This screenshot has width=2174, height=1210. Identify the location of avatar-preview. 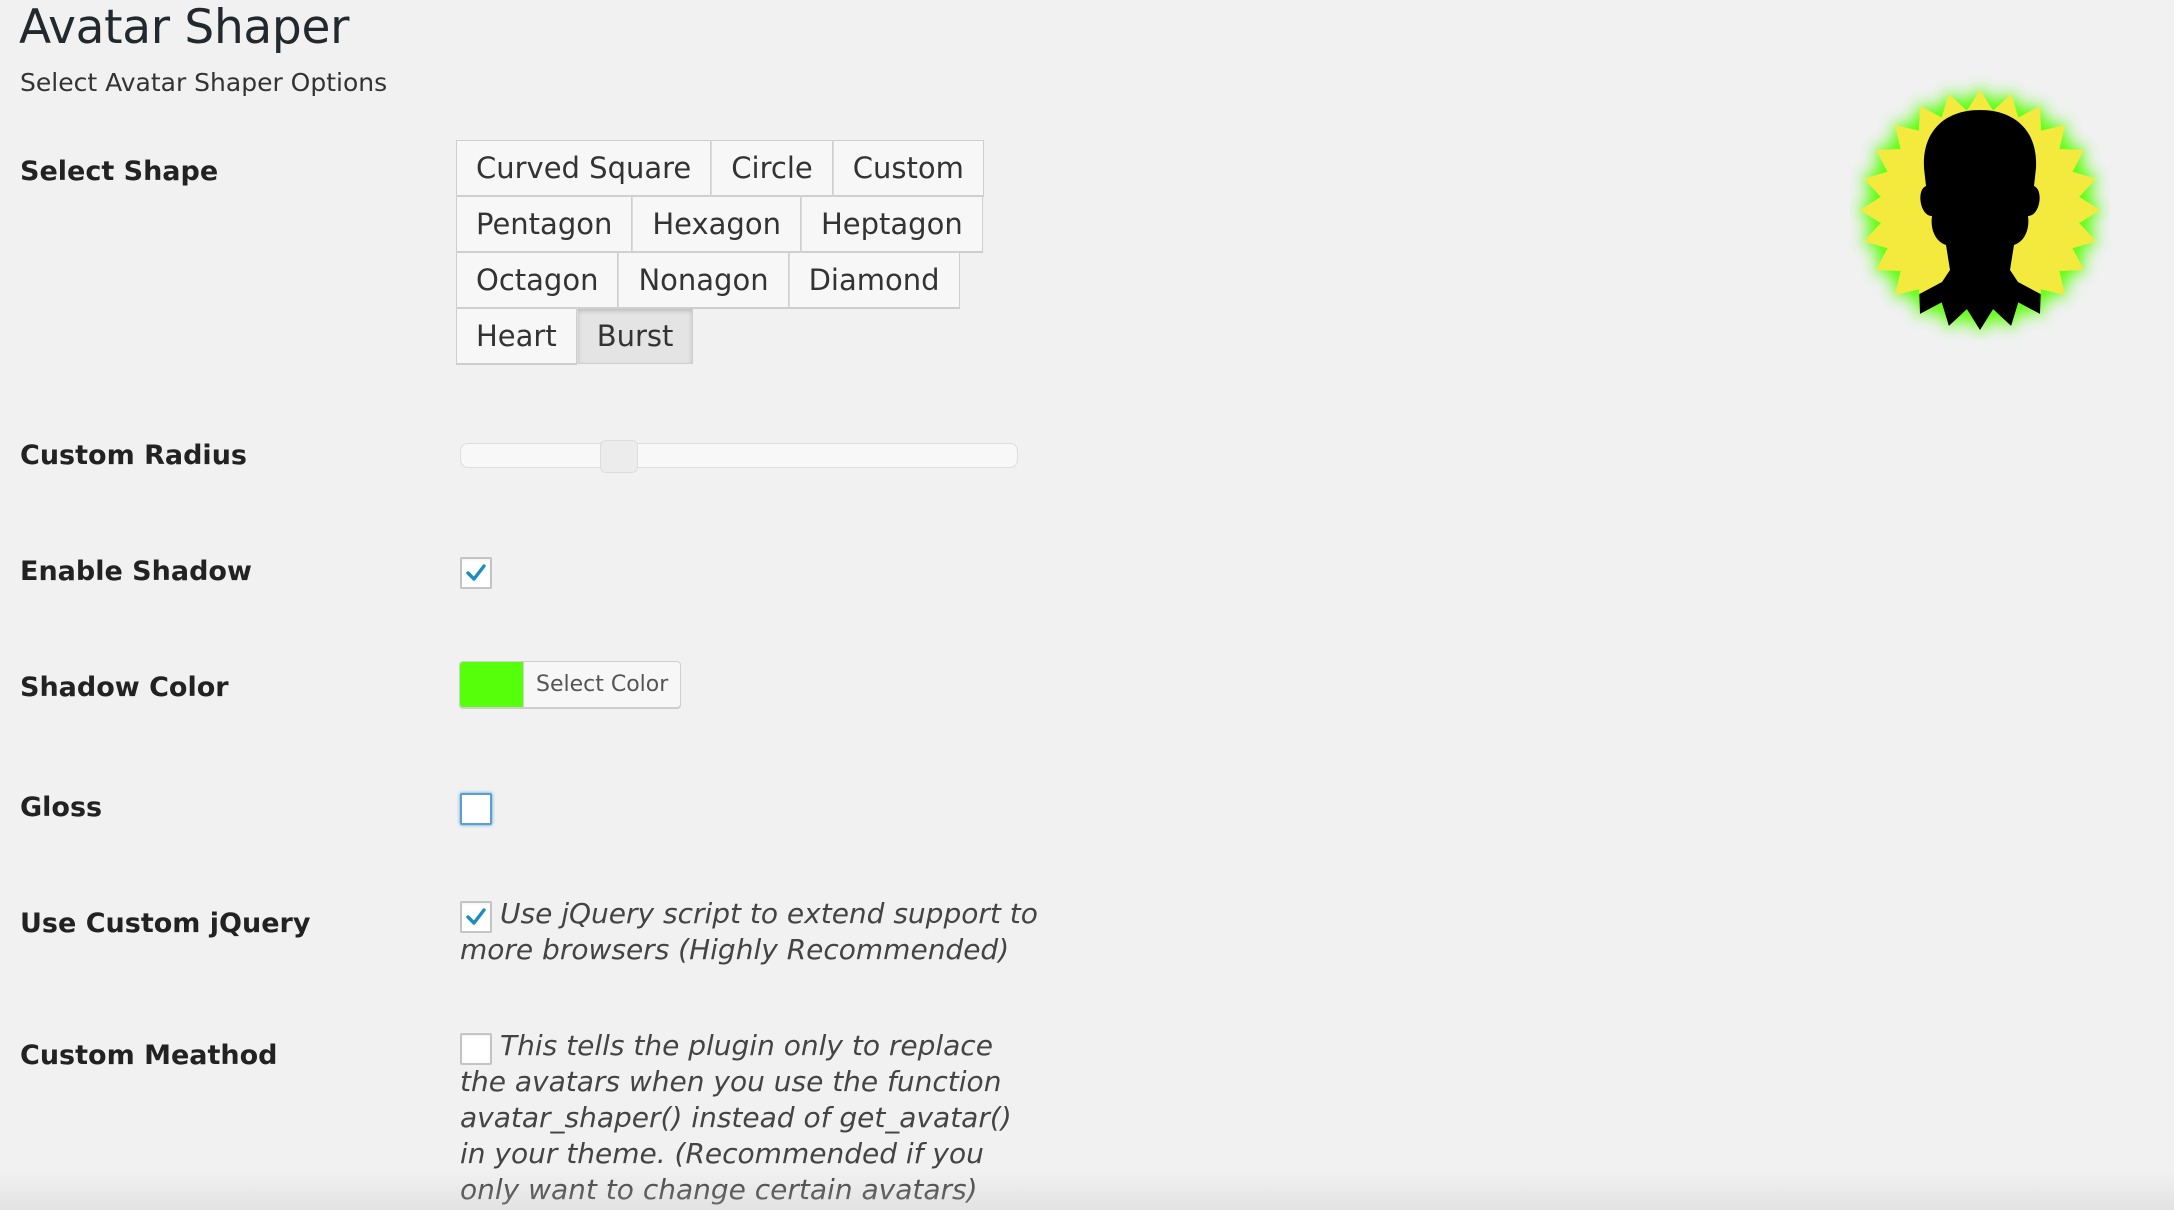
(1980, 205).